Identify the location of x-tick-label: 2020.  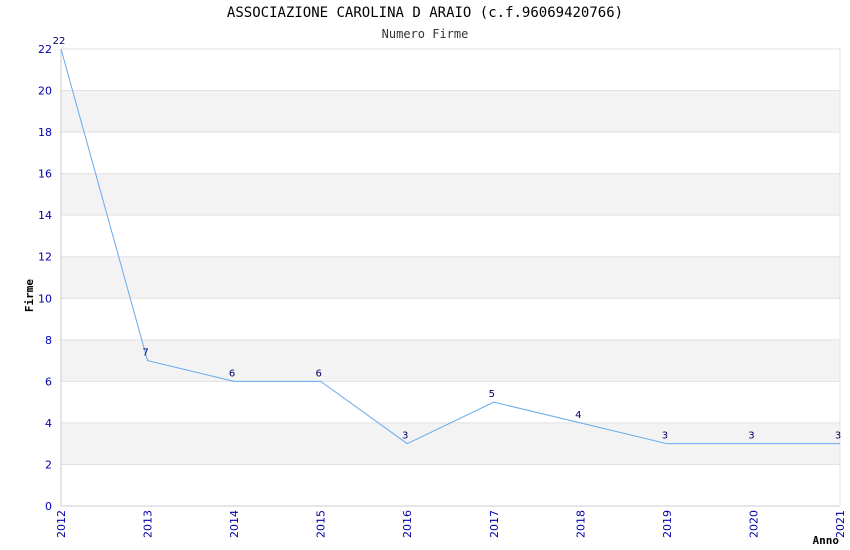
(753, 524).